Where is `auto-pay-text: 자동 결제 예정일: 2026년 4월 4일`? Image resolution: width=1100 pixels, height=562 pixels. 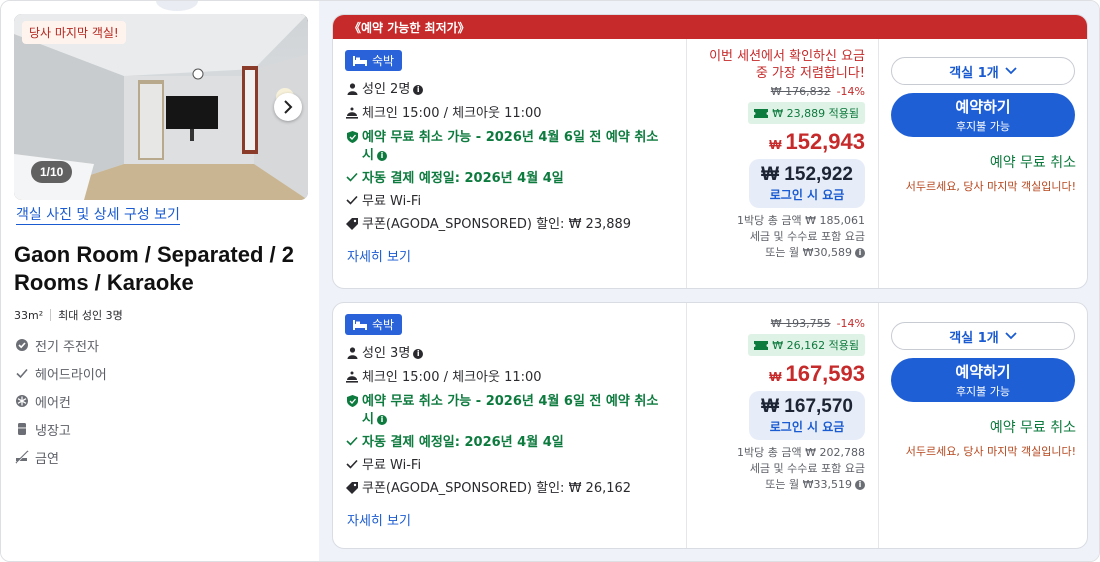
auto-pay-text: 자동 결제 예정일: 2026년 4월 4일 is located at coordinates (463, 442).